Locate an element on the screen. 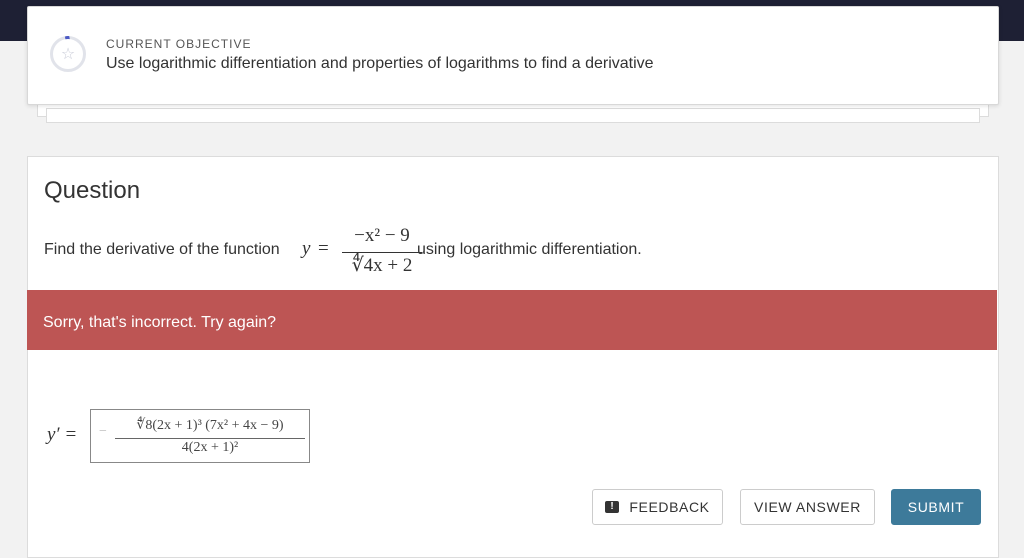 The image size is (1024, 558). submit-button: SUBMIT is located at coordinates (936, 507).